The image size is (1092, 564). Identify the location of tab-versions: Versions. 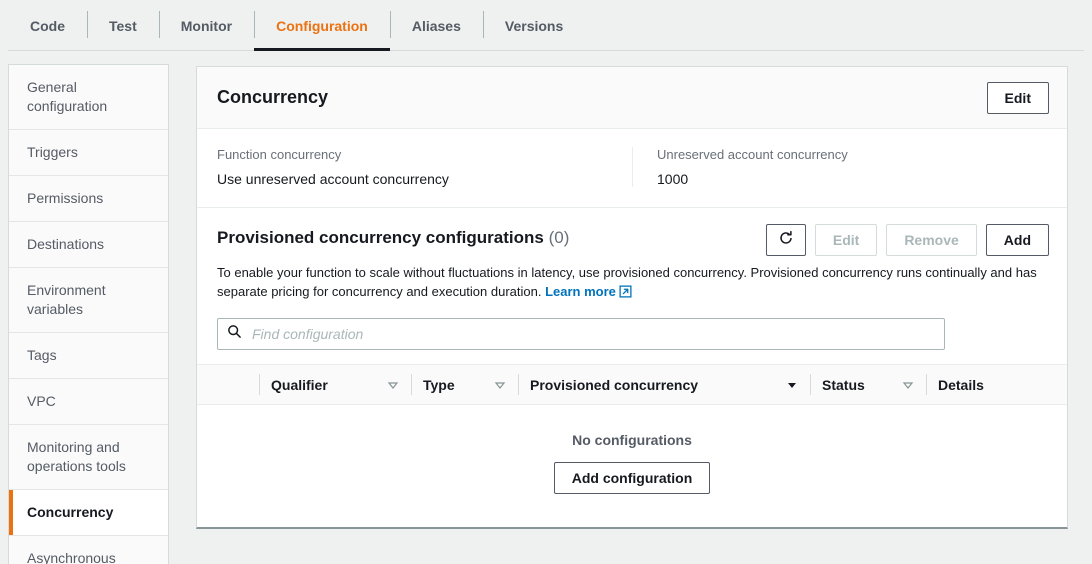
(533, 25).